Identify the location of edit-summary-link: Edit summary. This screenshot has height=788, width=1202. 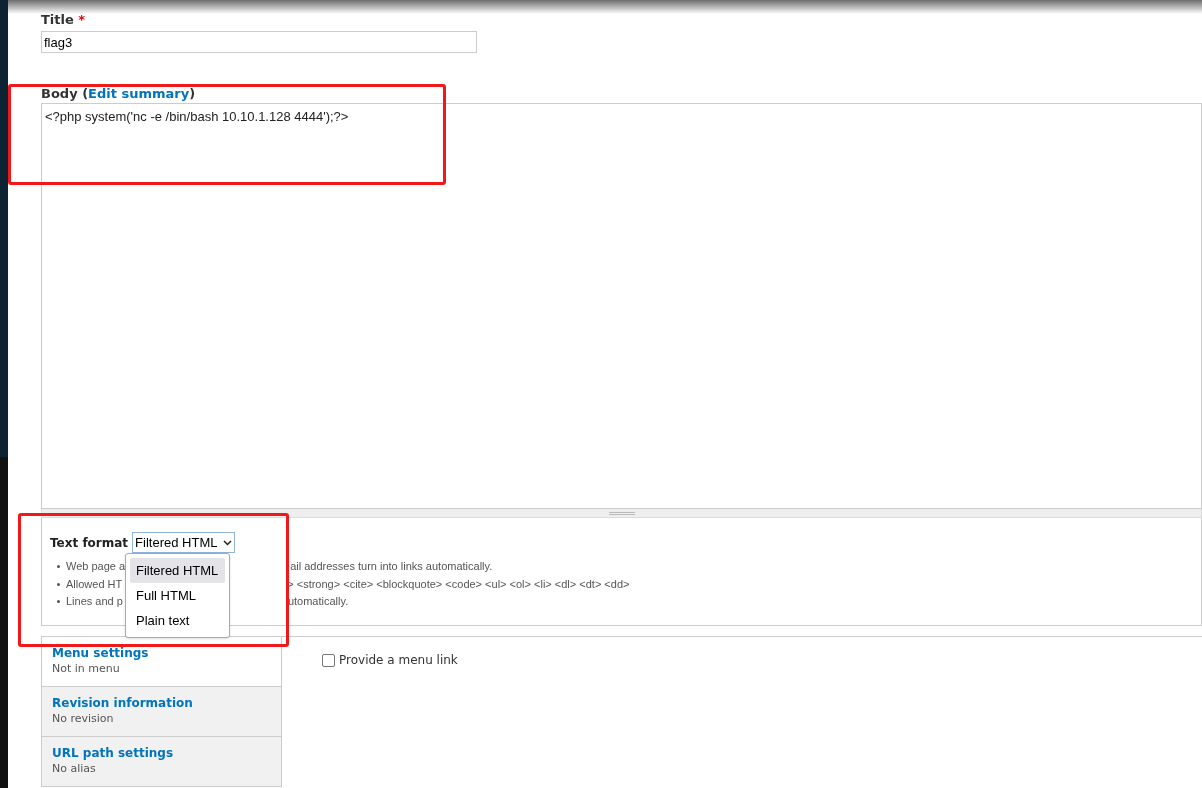
(139, 93).